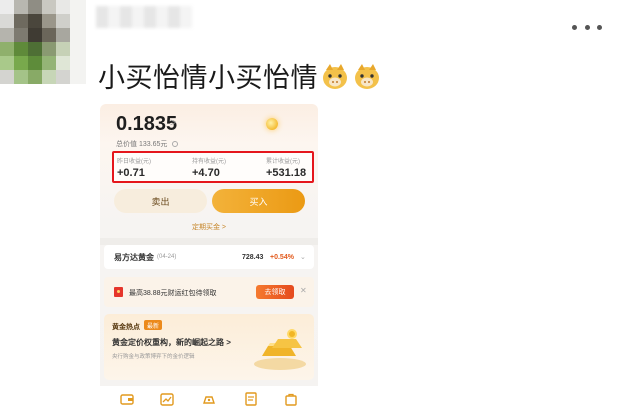  Describe the element at coordinates (280, 349) in the screenshot. I see `gold-bars-illustration-icon` at that location.